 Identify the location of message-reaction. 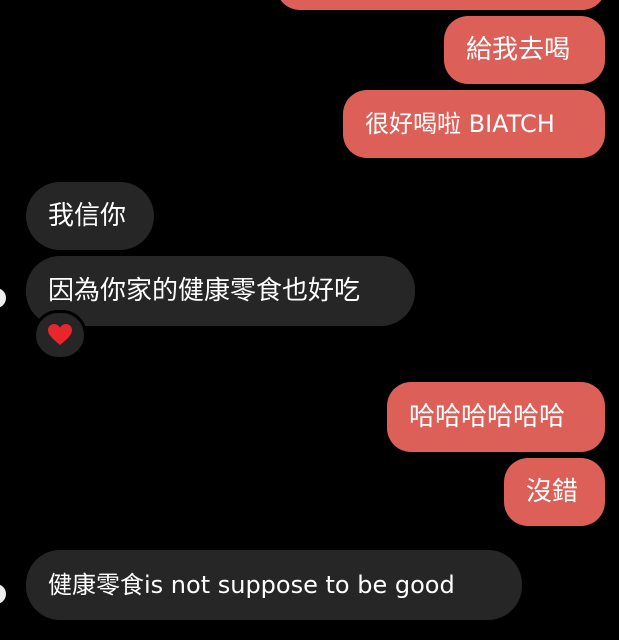
(60, 335).